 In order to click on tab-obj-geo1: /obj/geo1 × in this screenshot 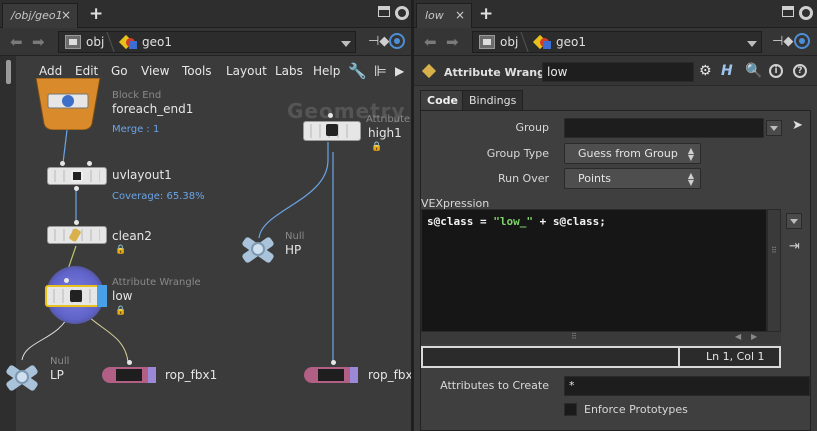, I will do `click(40, 15)`.